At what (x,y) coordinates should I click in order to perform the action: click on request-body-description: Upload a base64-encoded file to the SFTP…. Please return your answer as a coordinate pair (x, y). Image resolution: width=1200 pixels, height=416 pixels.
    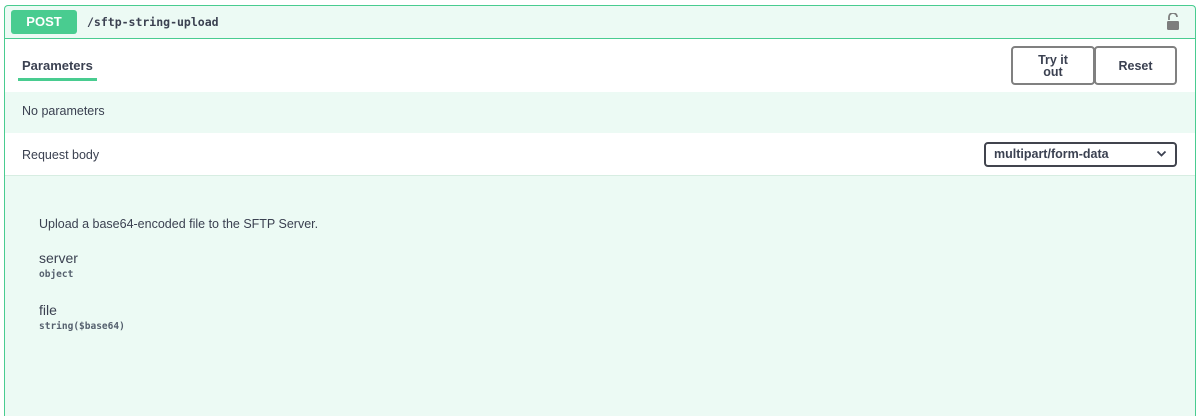
    Looking at the image, I should click on (179, 224).